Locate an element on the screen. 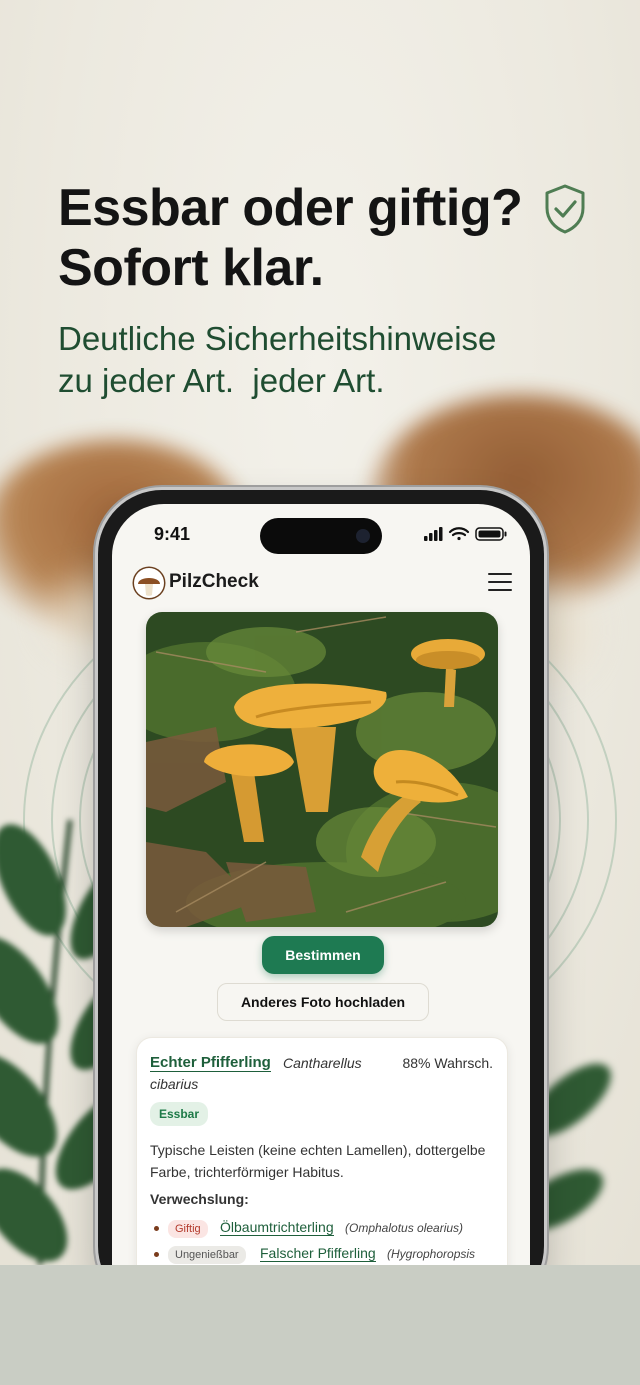  headline-line-2: Sofort klar. is located at coordinates (191, 268).